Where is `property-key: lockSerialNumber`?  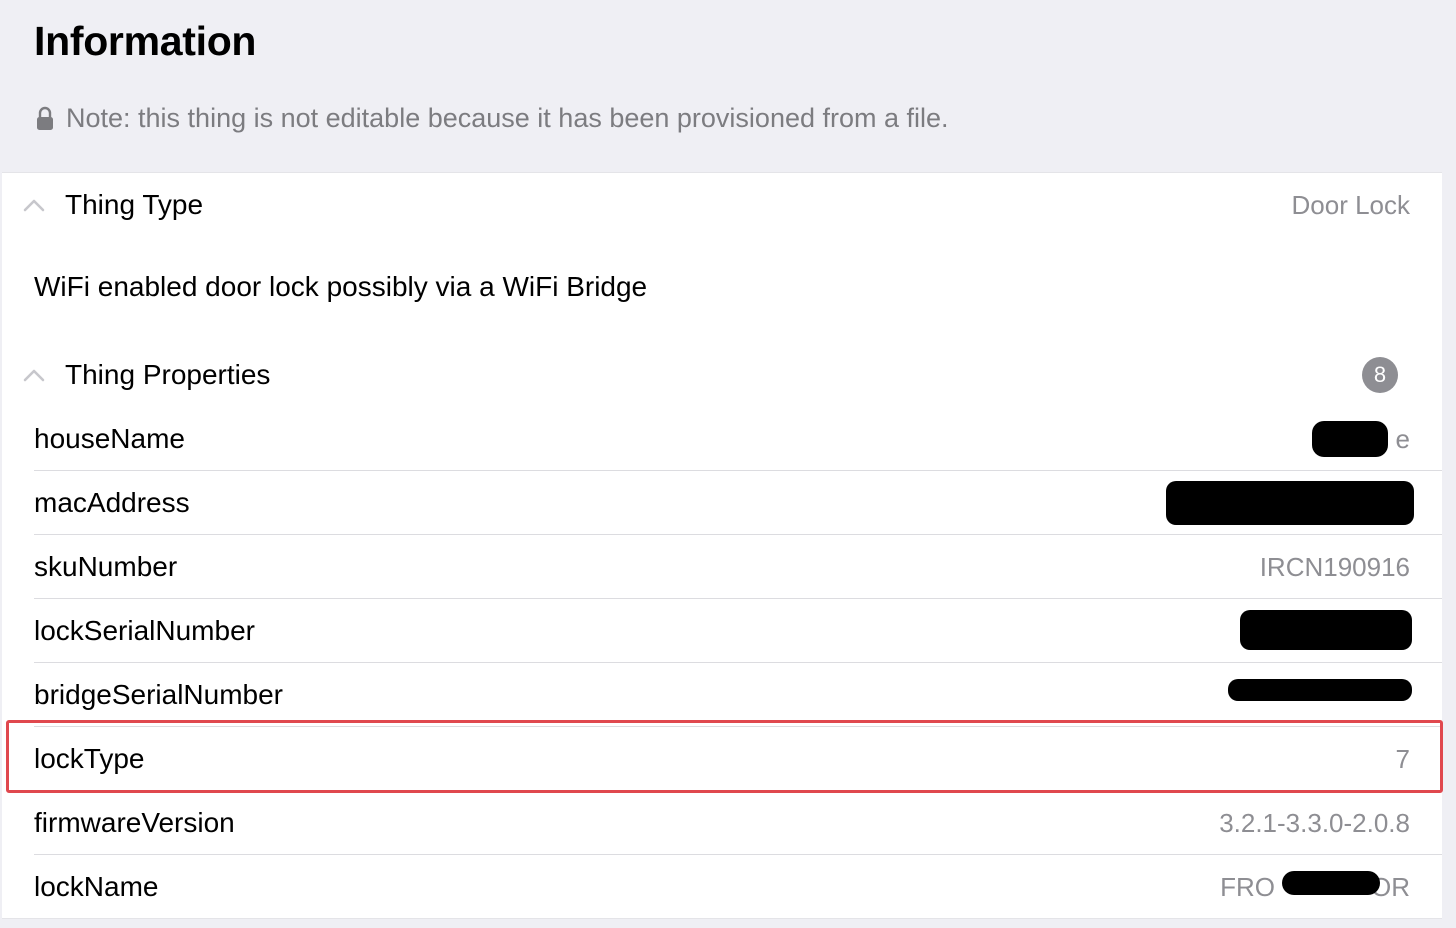 property-key: lockSerialNumber is located at coordinates (144, 630).